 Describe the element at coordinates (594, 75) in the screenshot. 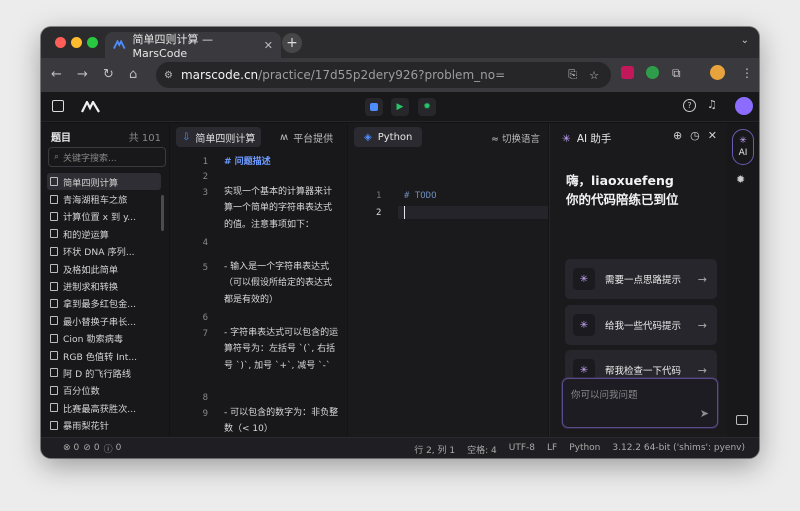

I see `bookmark-star-icon: ☆` at that location.